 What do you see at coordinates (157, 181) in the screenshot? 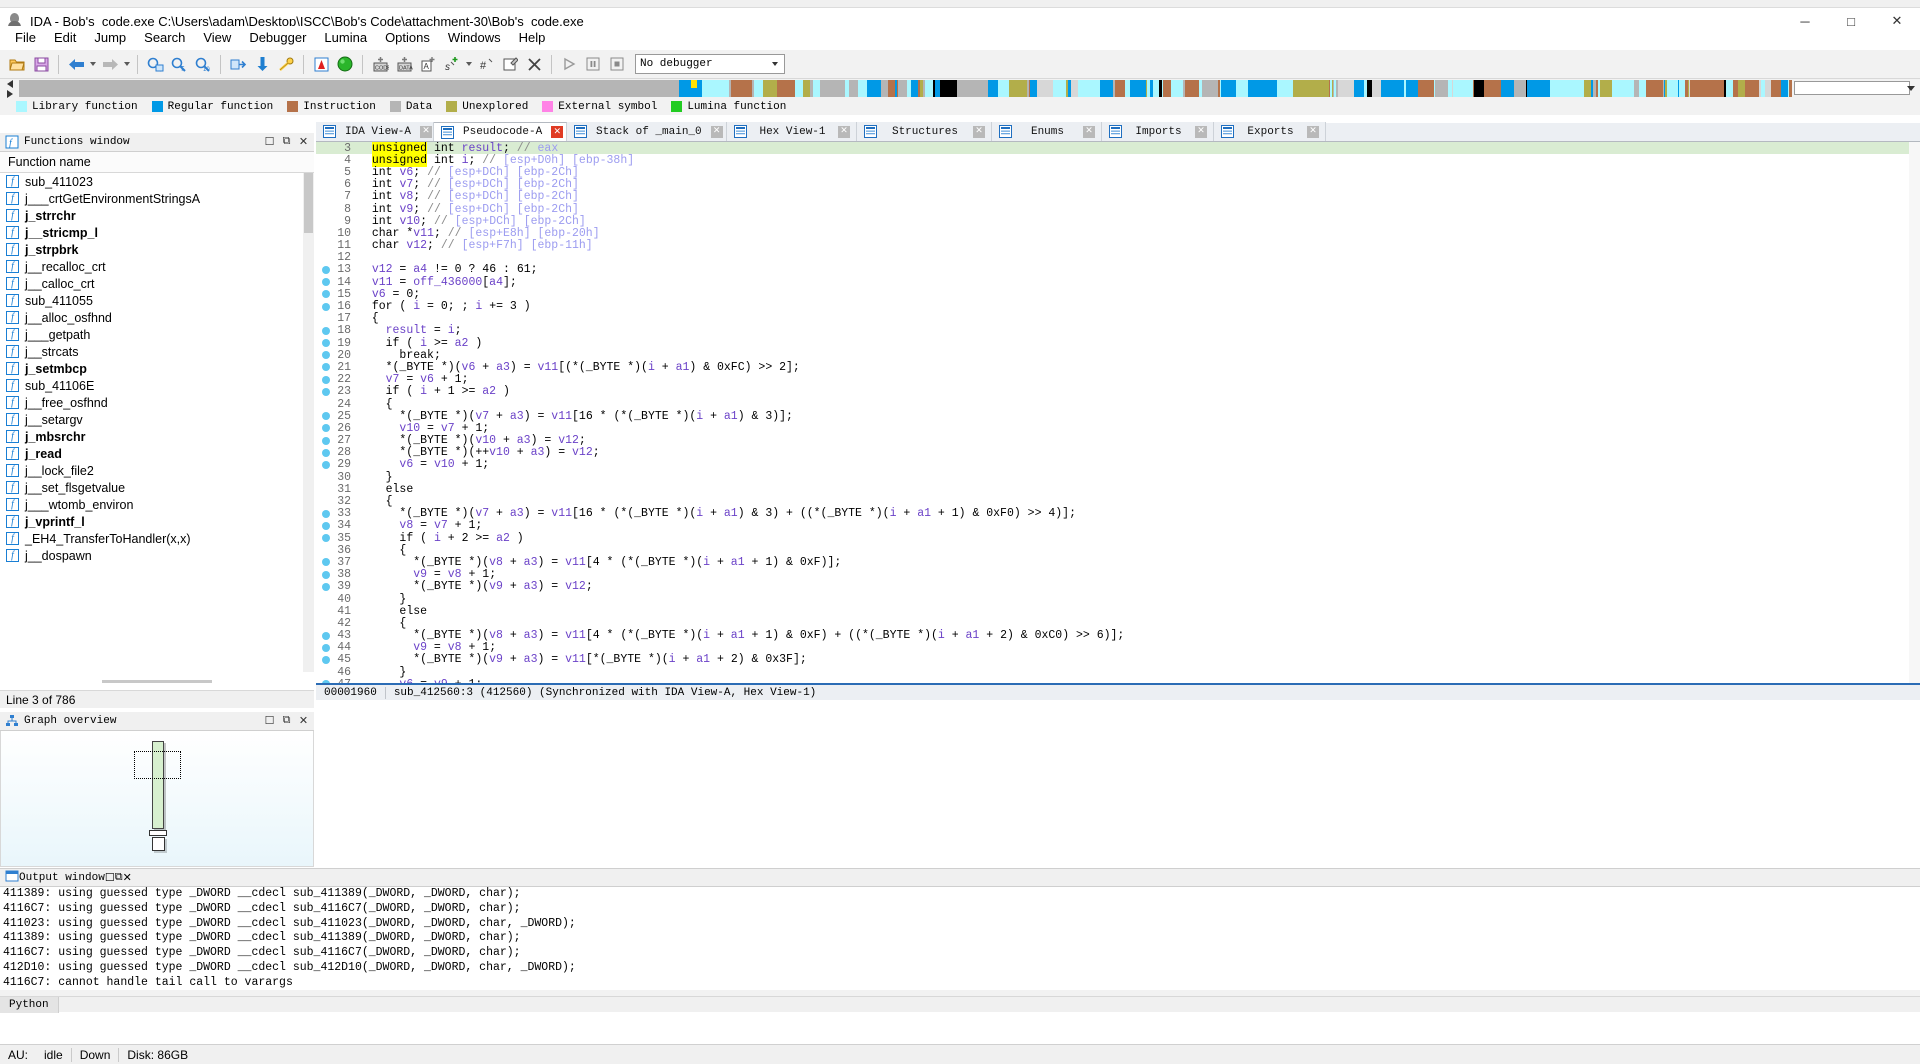
I see `function-list-item: f sub_411023` at bounding box center [157, 181].